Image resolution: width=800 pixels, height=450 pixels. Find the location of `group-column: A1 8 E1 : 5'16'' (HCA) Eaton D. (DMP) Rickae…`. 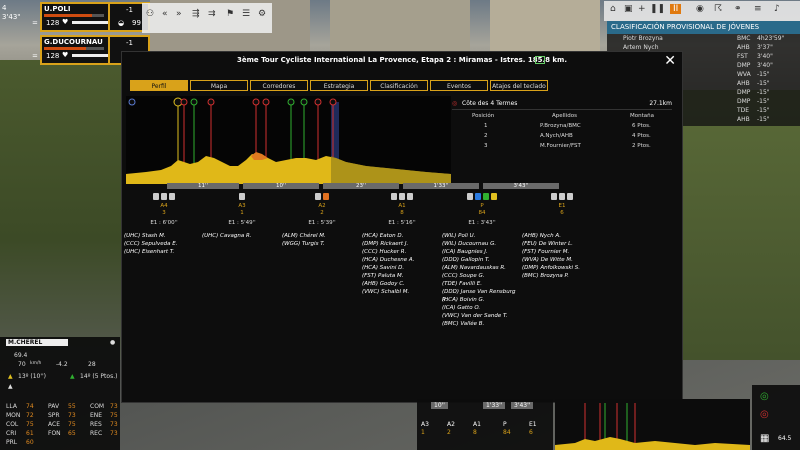

group-column: A1 8 E1 : 5'16'' (HCA) Eaton D. (DMP) Rickae… is located at coordinates (402, 244).